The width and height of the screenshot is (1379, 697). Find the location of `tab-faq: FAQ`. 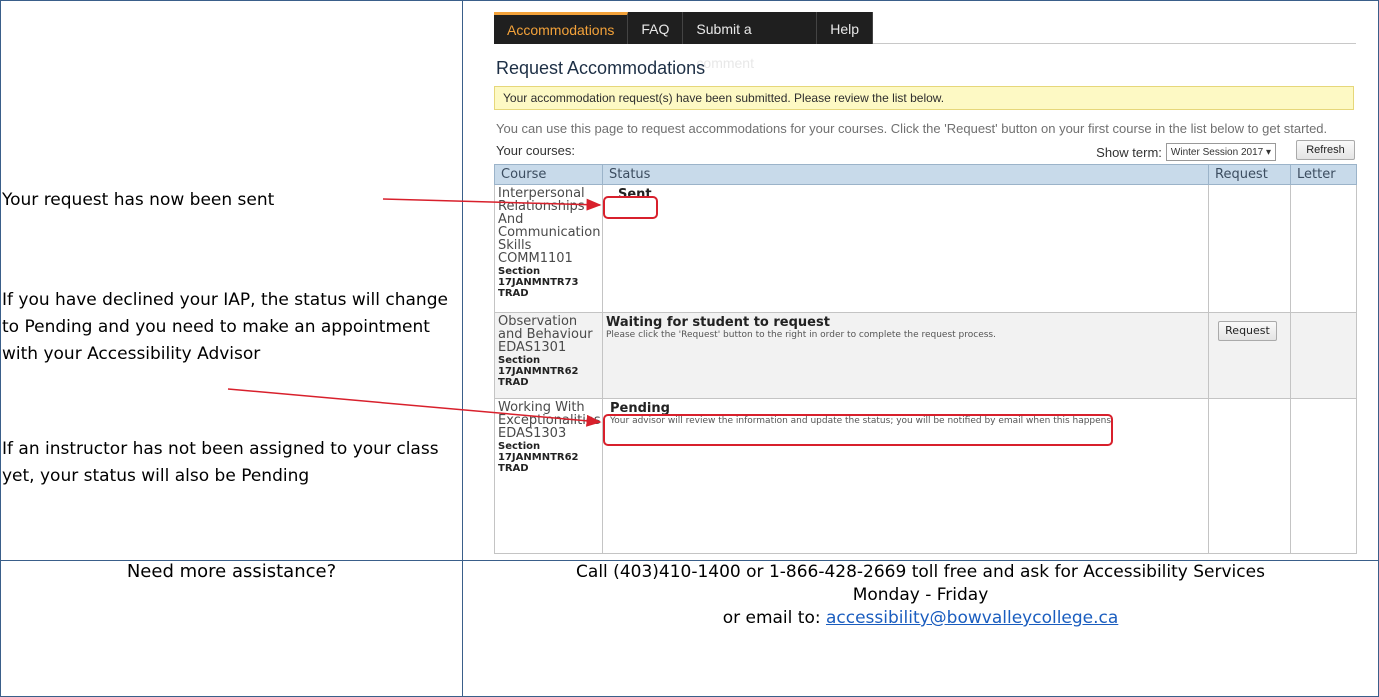

tab-faq: FAQ is located at coordinates (656, 28).